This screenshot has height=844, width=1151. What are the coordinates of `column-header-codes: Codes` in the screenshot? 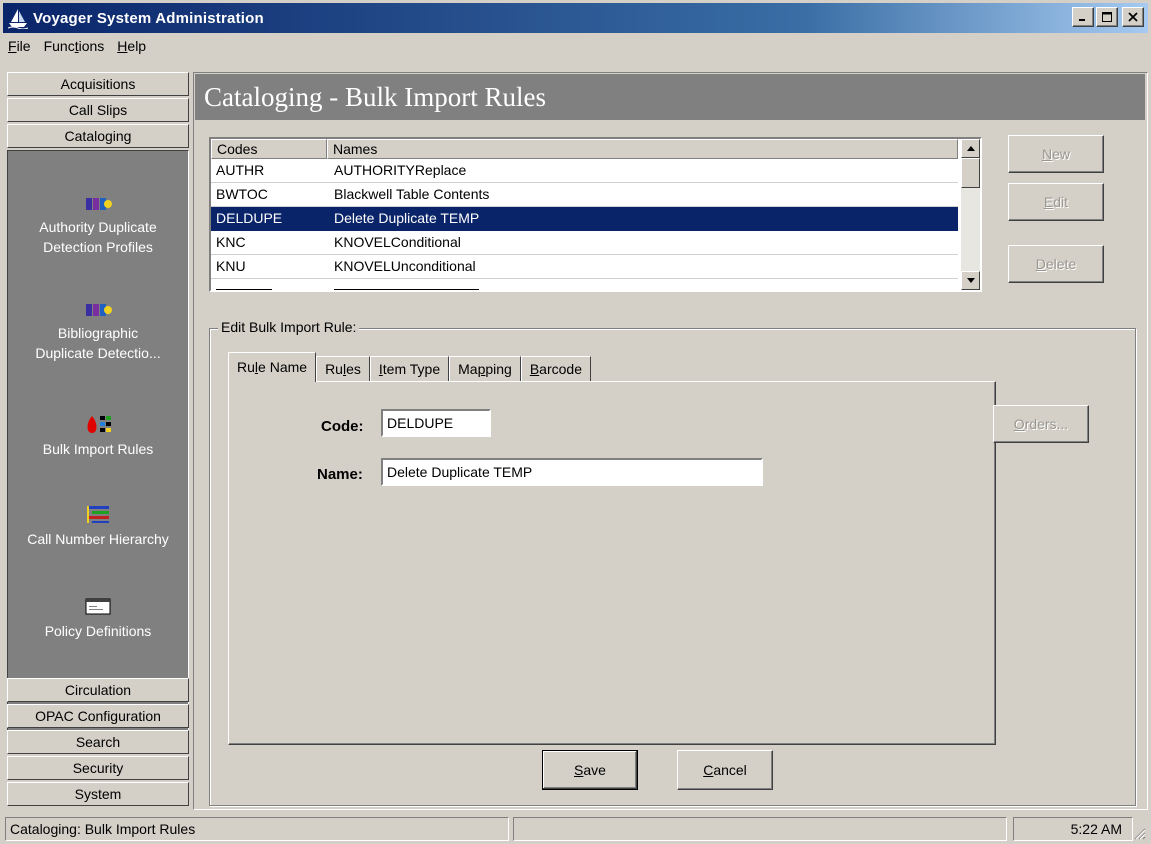 It's located at (269, 149).